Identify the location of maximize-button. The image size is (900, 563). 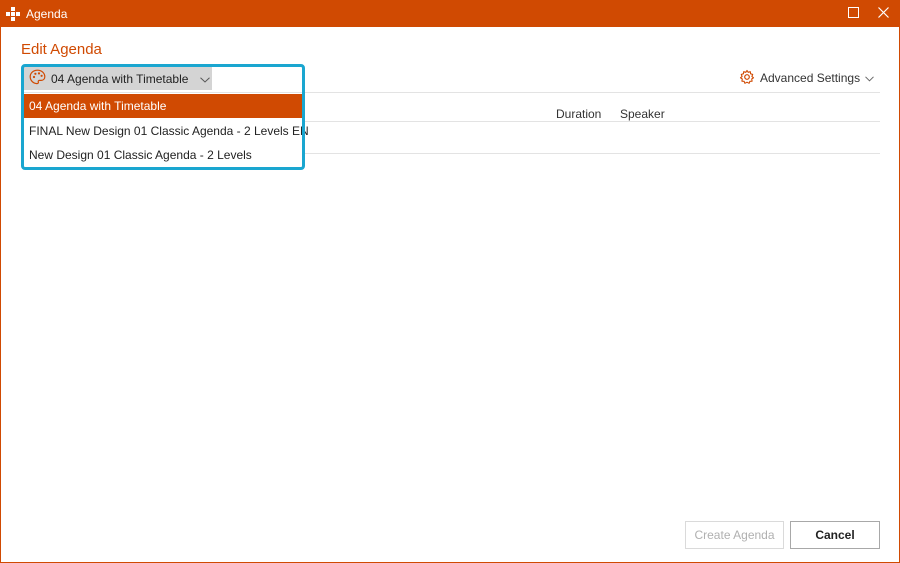
(853, 14).